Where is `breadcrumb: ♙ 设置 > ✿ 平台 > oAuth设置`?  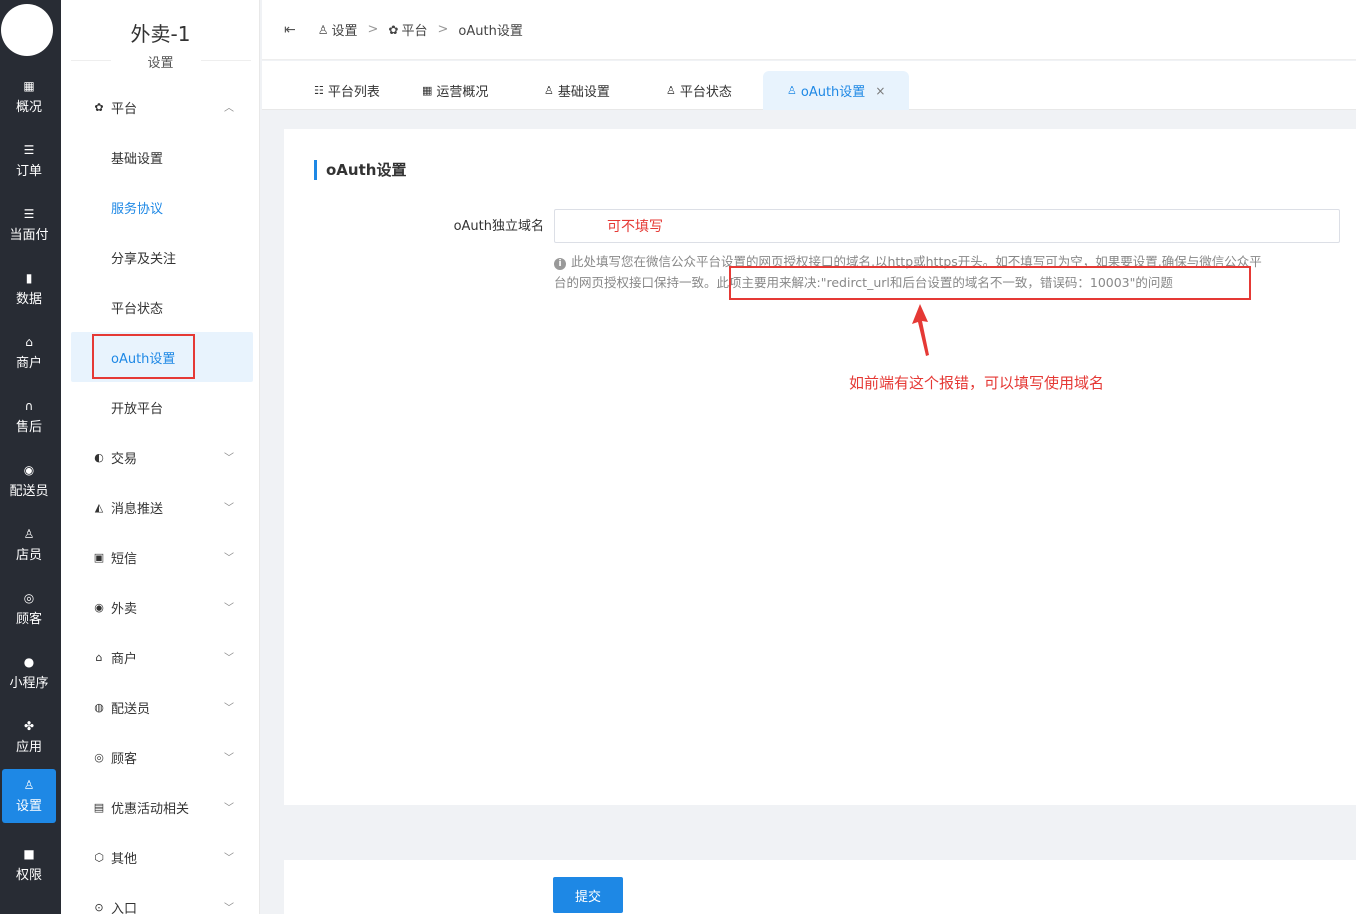
breadcrumb: ♙ 设置 > ✿ 平台 > oAuth设置 is located at coordinates (420, 29).